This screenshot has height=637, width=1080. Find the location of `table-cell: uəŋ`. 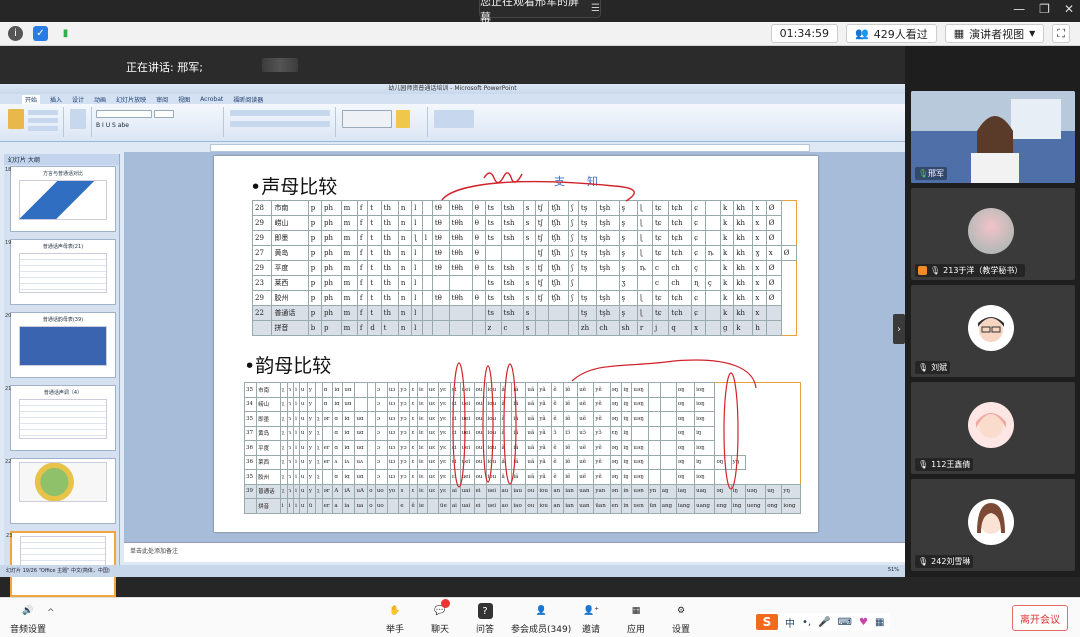

table-cell: uəŋ is located at coordinates (640, 462).